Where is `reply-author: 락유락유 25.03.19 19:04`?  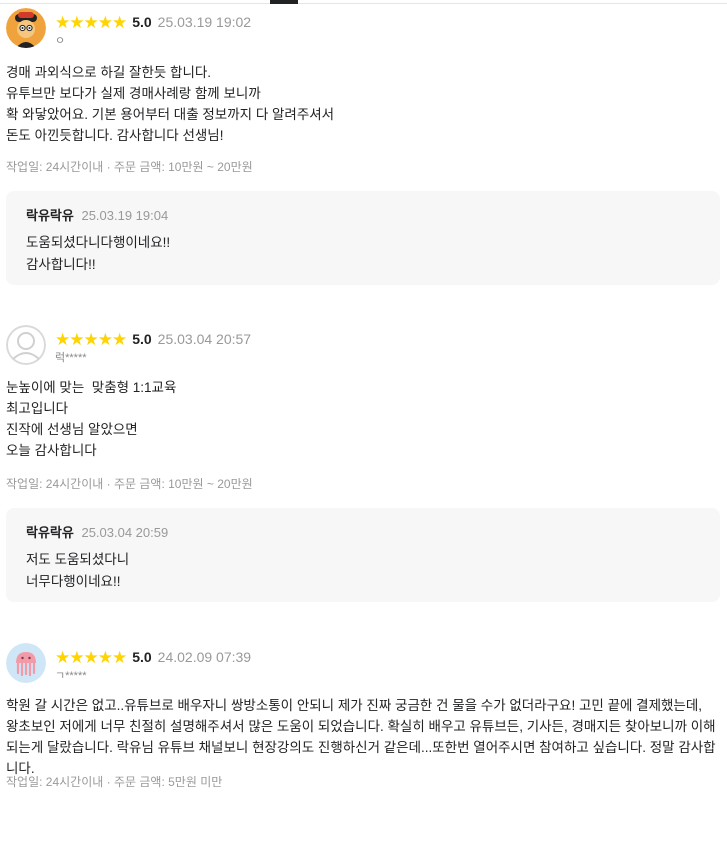 reply-author: 락유락유 25.03.19 19:04 is located at coordinates (97, 214).